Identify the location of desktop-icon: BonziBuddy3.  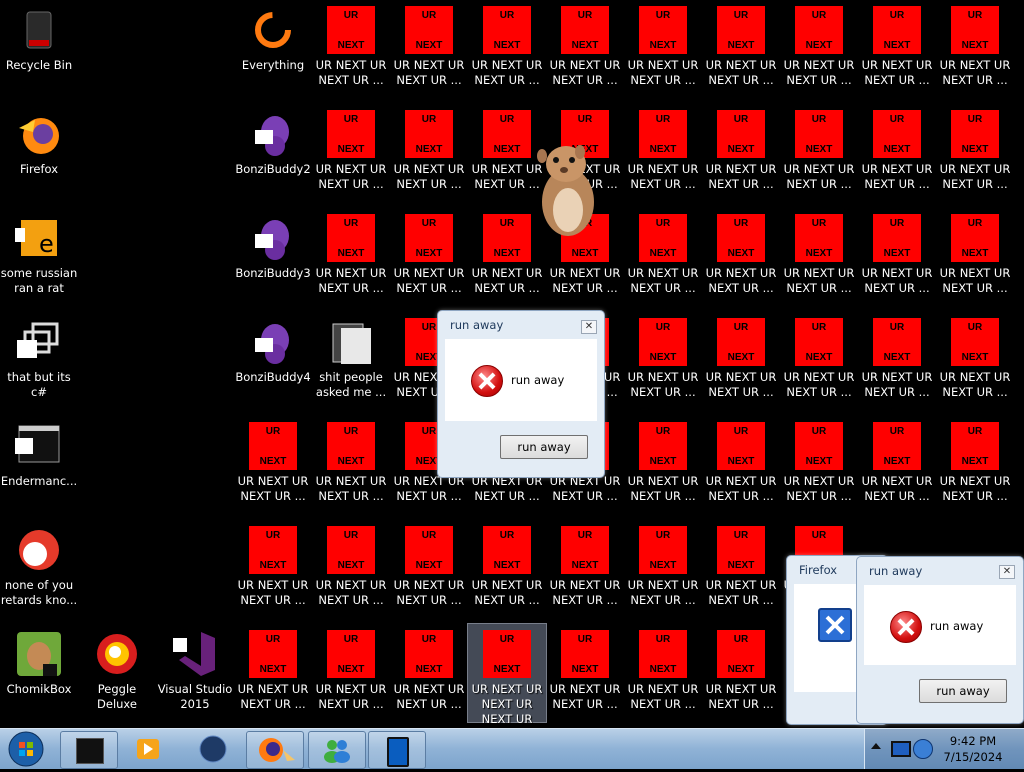
(273, 260).